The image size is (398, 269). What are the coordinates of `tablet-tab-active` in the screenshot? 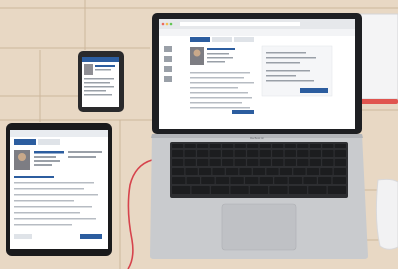 It's located at (25, 142).